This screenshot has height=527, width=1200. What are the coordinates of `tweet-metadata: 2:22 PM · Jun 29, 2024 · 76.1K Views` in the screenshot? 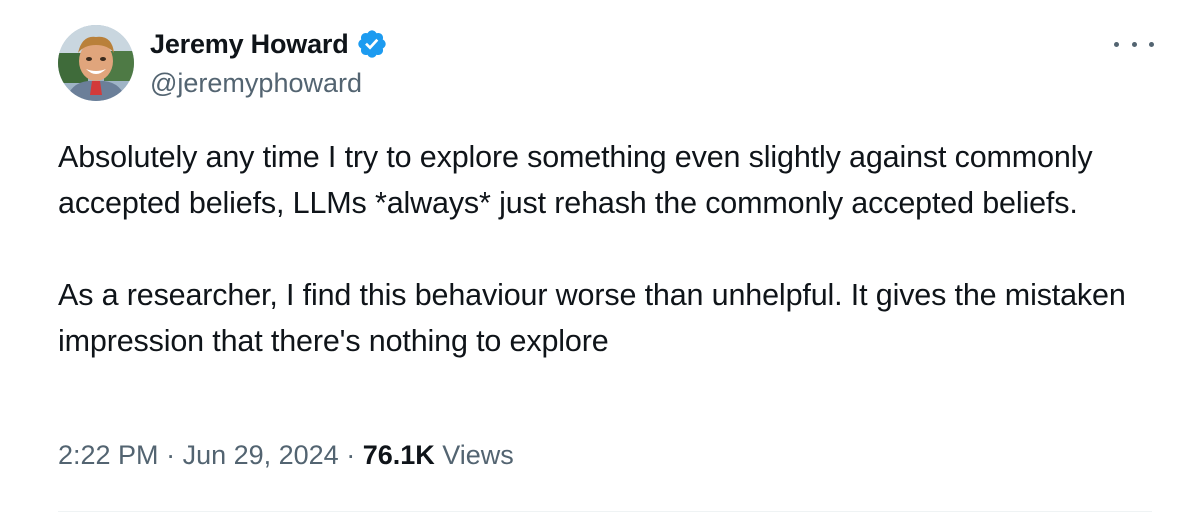 It's located at (286, 455).